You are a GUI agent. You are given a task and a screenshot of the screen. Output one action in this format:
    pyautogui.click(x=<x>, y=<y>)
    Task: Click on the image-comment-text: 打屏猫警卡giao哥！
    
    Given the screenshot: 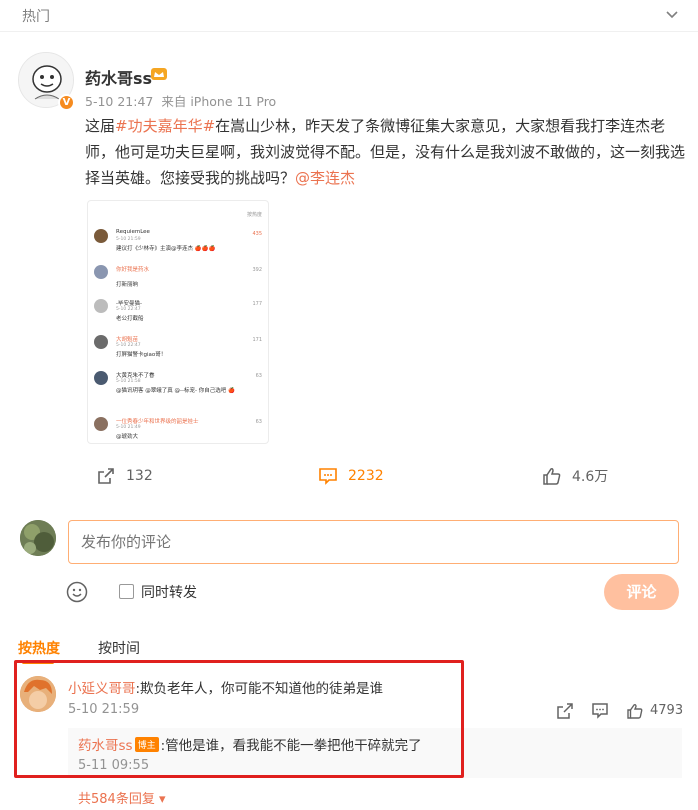 What is the action you would take?
    pyautogui.click(x=141, y=355)
    